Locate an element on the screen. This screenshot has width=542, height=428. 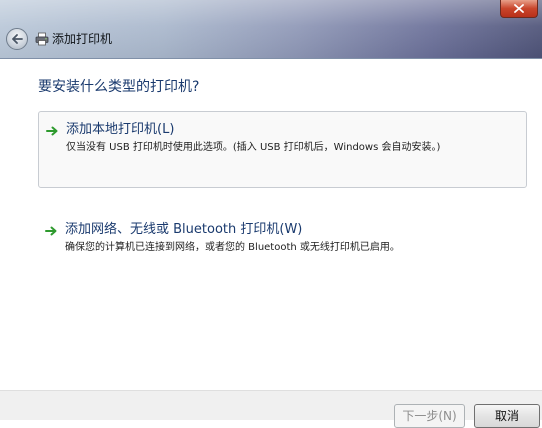
back-arrow-icon is located at coordinates (17, 39).